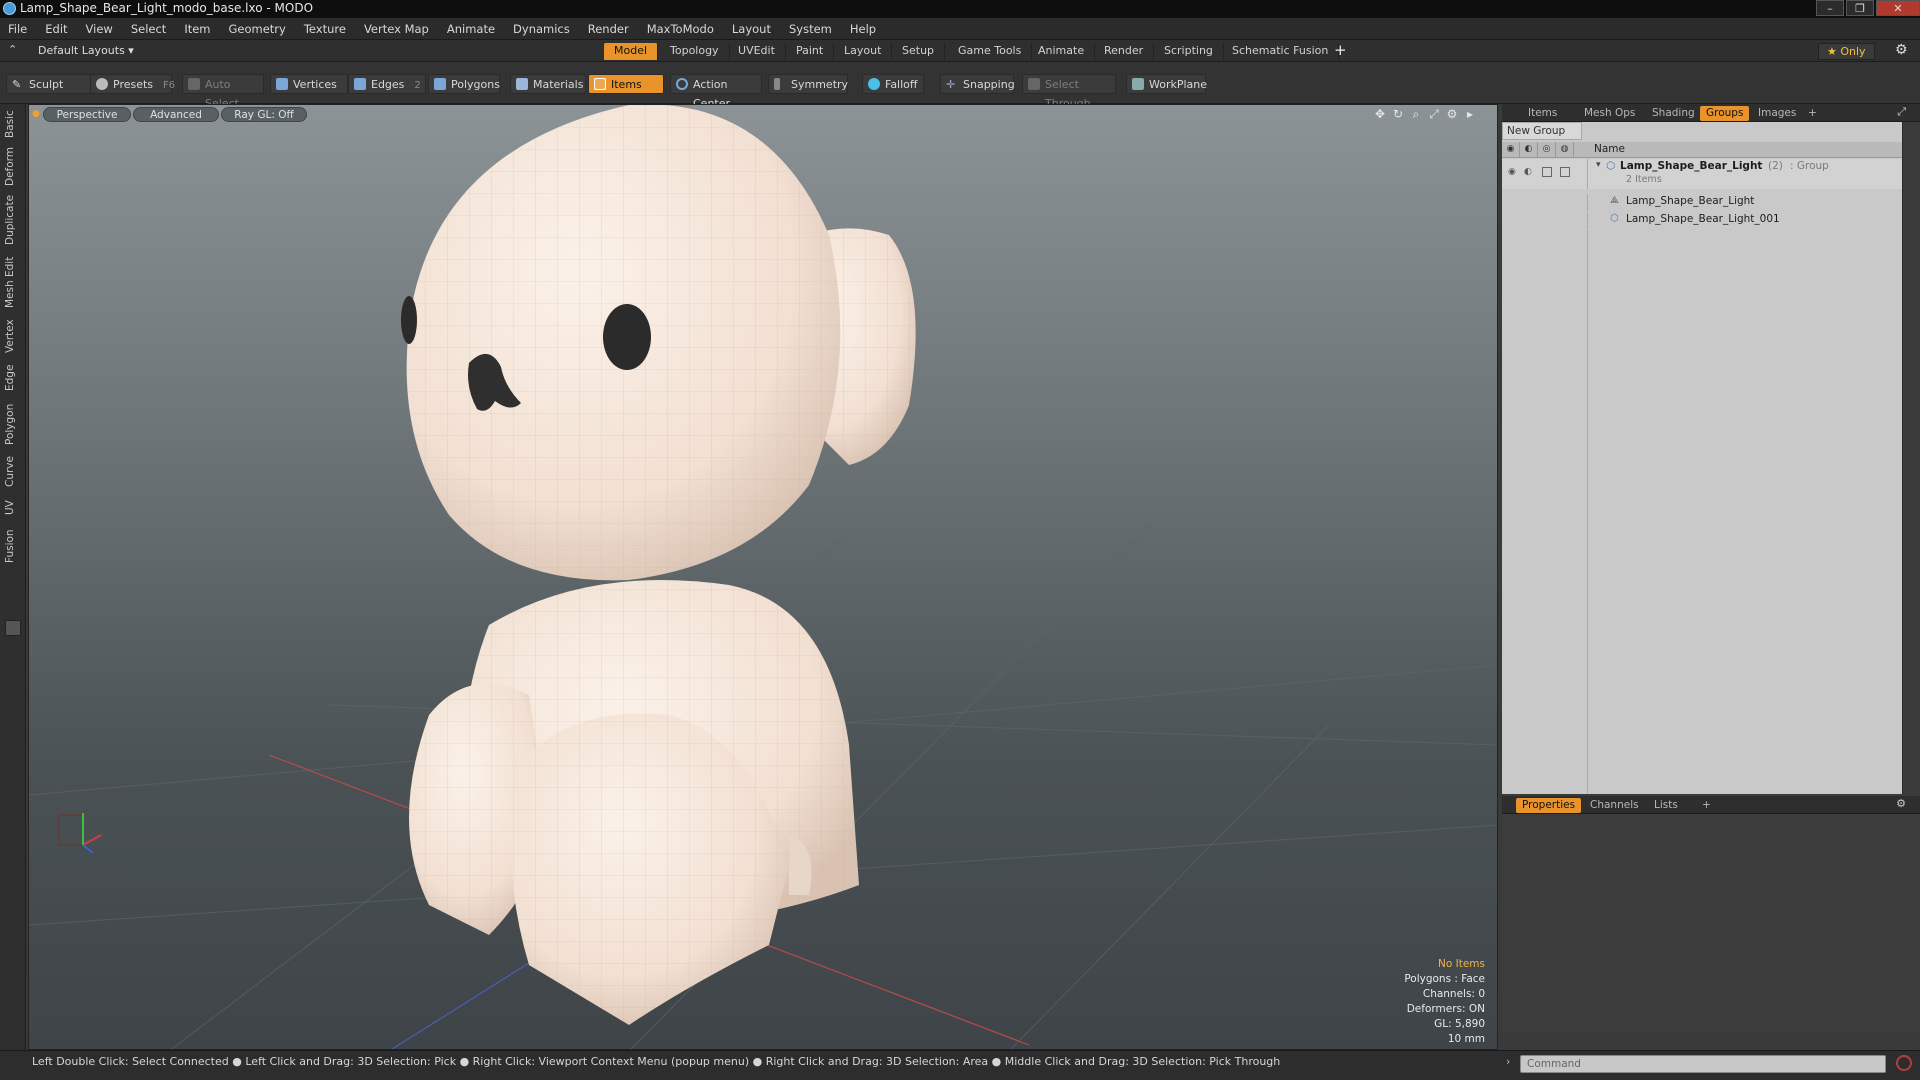  What do you see at coordinates (56, 29) in the screenshot?
I see `menu-edit: Edit` at bounding box center [56, 29].